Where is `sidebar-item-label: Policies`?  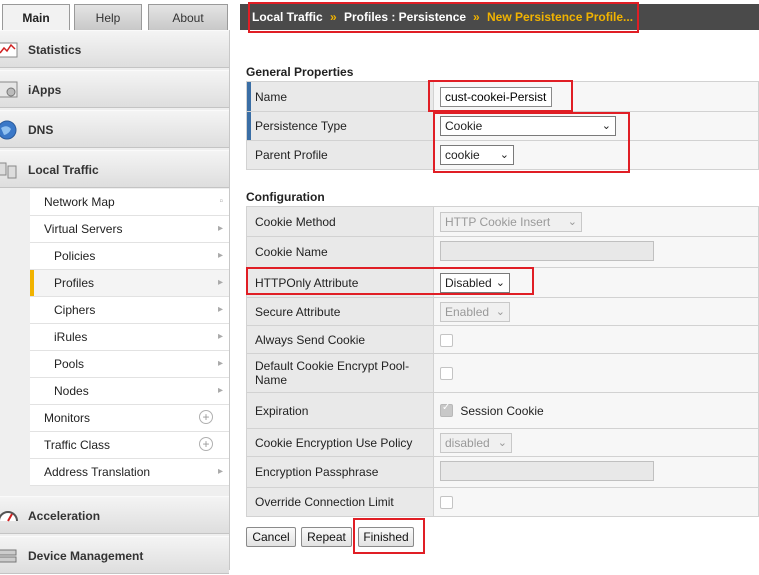 sidebar-item-label: Policies is located at coordinates (75, 256).